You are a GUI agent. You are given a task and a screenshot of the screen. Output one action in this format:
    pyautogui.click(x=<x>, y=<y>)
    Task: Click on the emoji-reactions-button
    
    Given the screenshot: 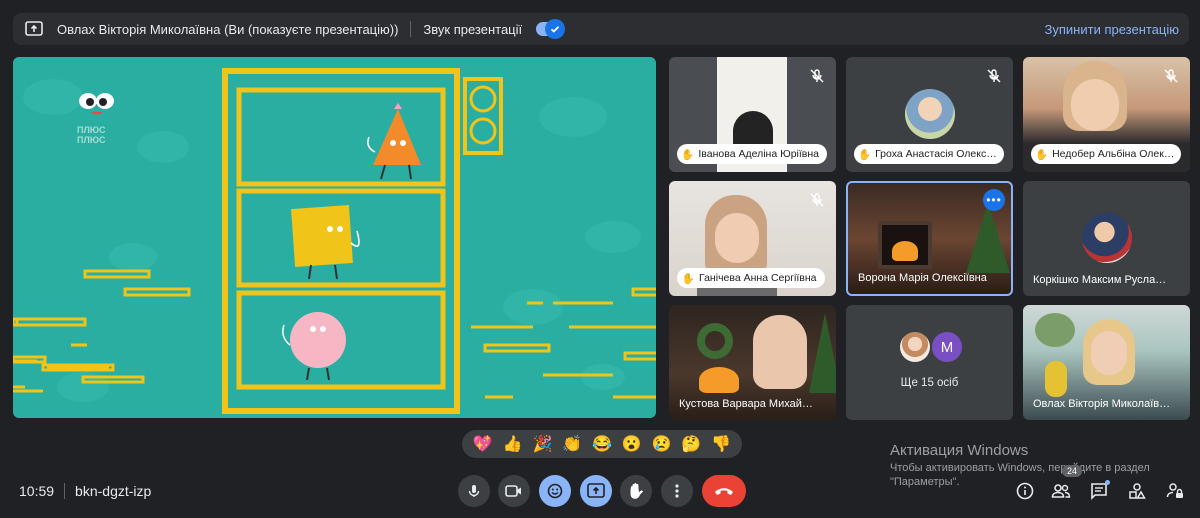 What is the action you would take?
    pyautogui.click(x=555, y=491)
    